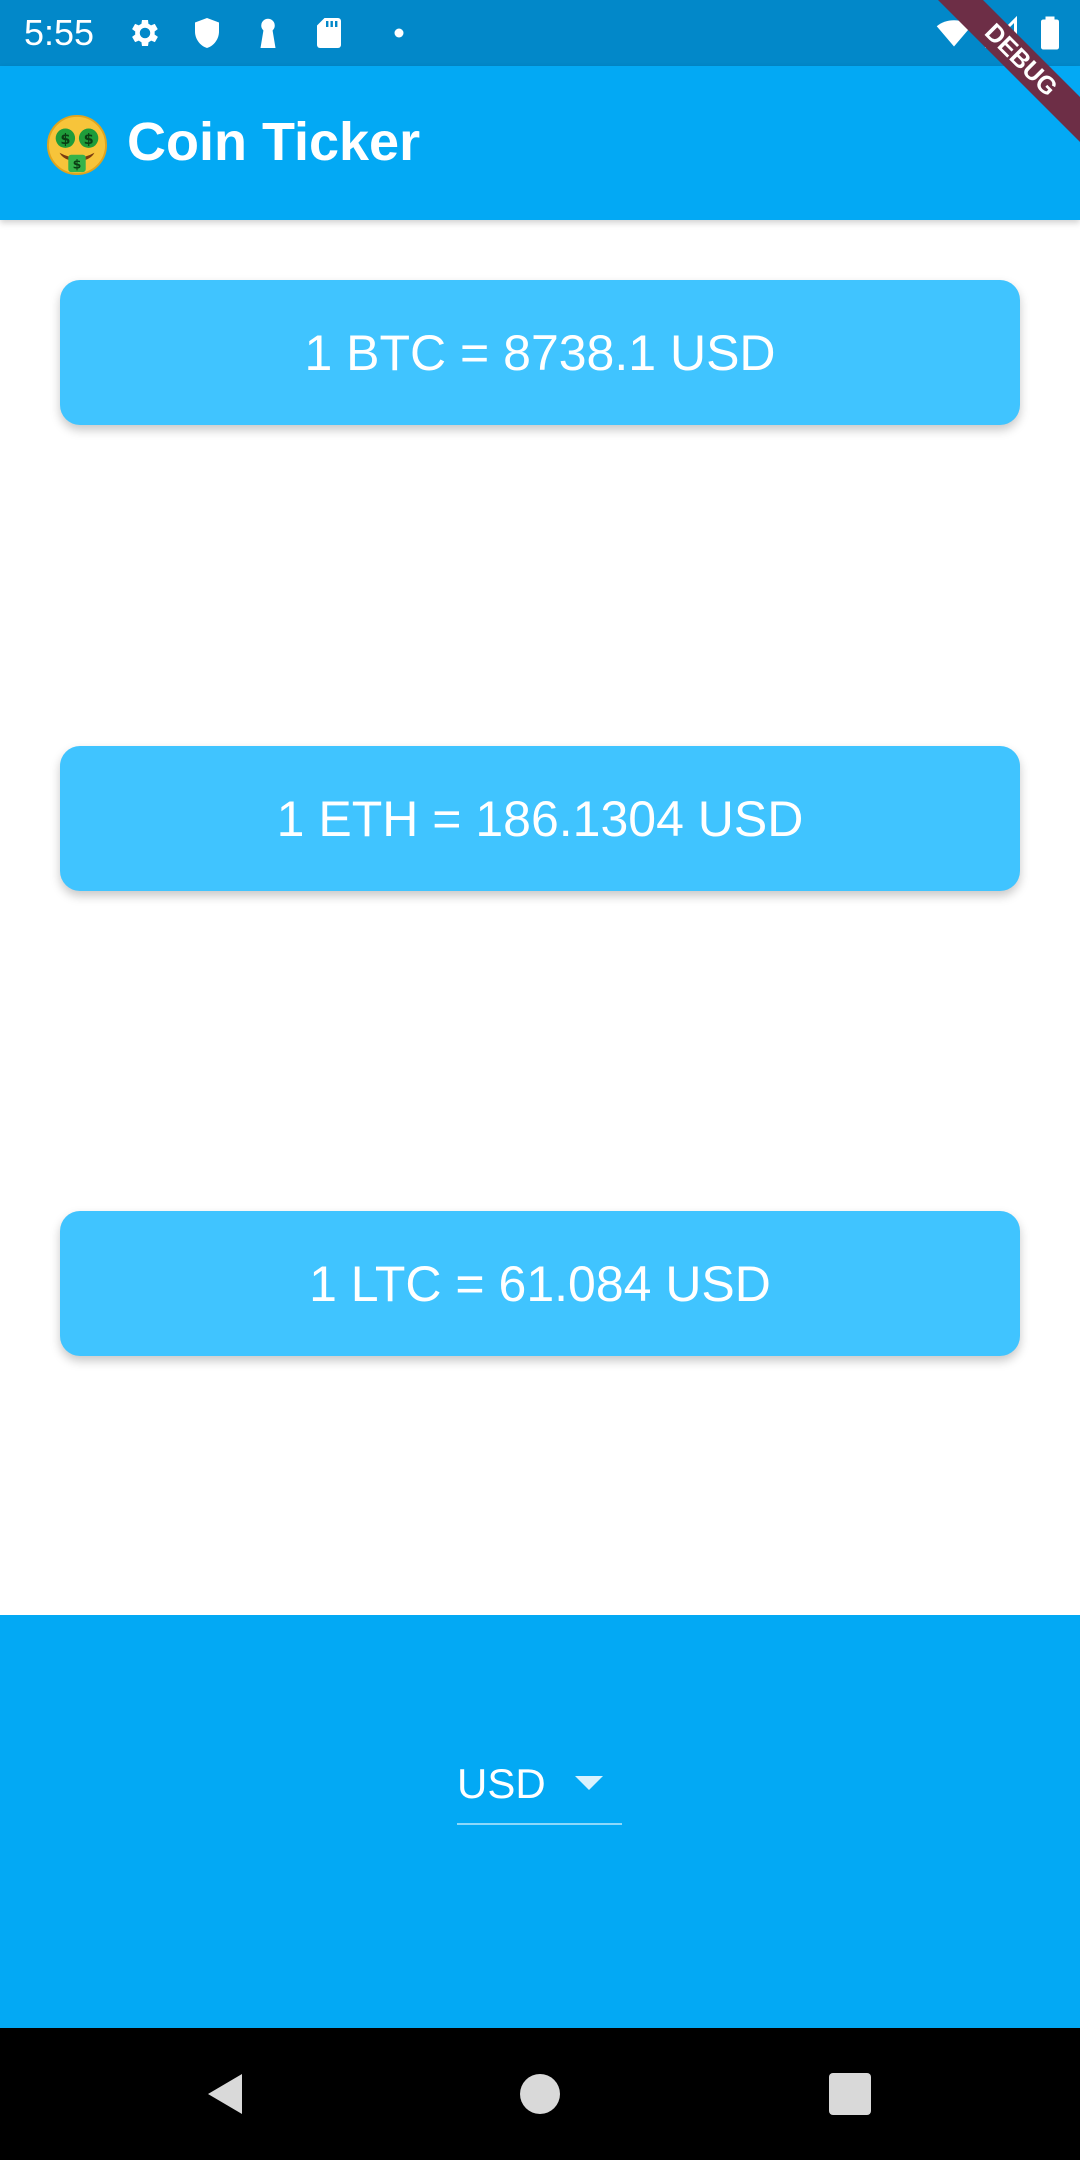  I want to click on back-icon, so click(226, 2094).